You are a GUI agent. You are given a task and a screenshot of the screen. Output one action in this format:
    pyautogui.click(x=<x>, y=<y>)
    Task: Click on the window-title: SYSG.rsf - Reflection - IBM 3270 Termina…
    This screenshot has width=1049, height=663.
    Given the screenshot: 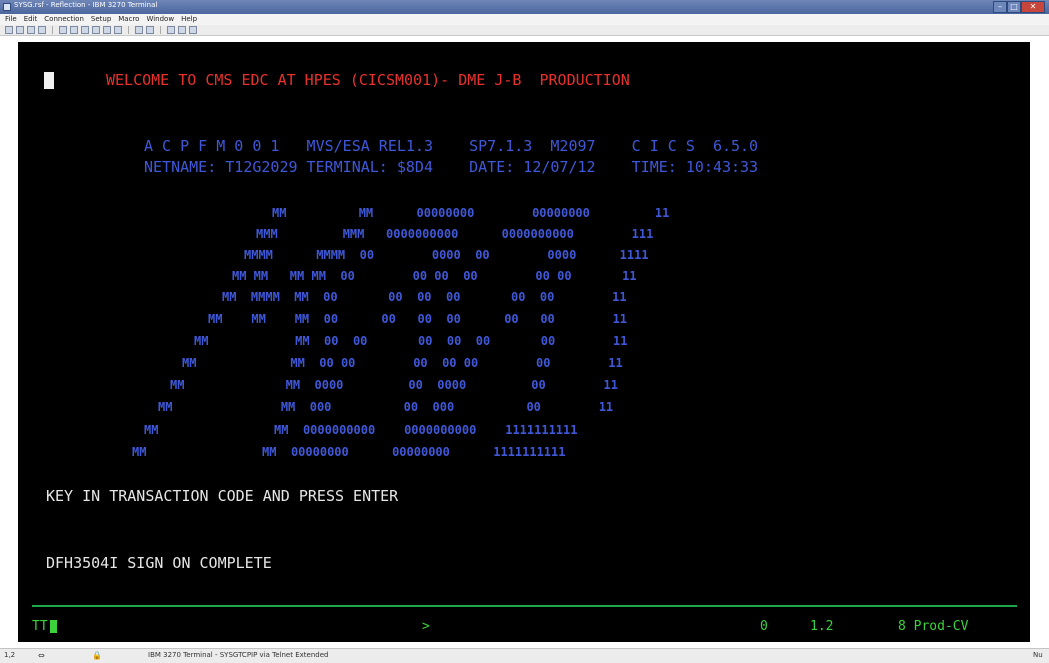 What is the action you would take?
    pyautogui.click(x=86, y=5)
    